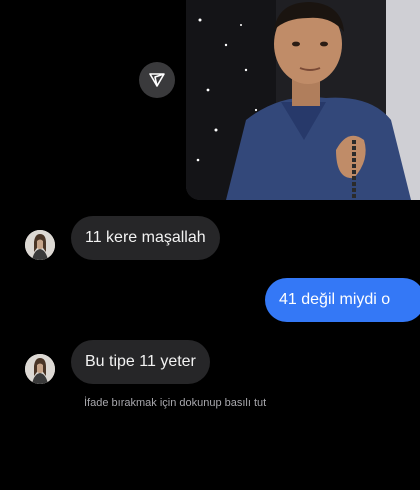  I want to click on message-bubble-incoming: 11 kere maşallah, so click(145, 238).